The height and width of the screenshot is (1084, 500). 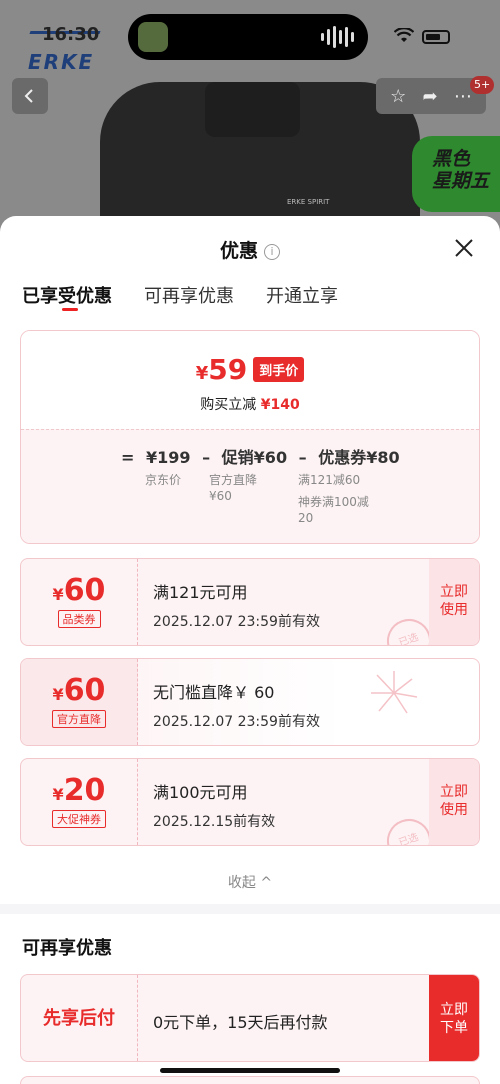 I want to click on brand-logo: ERKE, so click(x=61, y=62).